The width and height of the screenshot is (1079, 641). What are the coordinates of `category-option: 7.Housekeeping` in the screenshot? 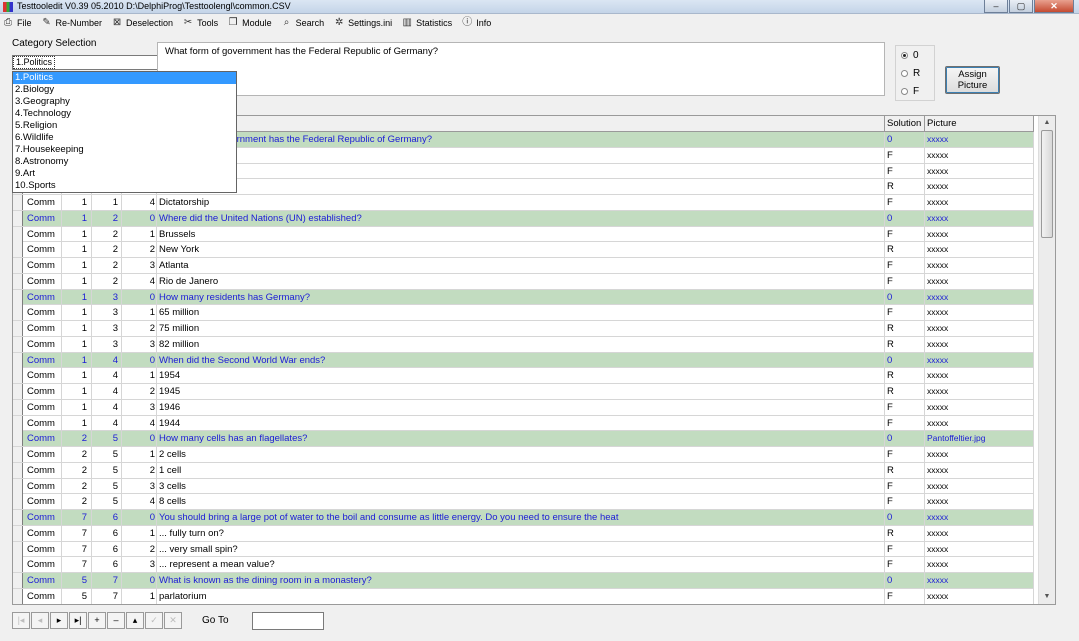 It's located at (124, 150).